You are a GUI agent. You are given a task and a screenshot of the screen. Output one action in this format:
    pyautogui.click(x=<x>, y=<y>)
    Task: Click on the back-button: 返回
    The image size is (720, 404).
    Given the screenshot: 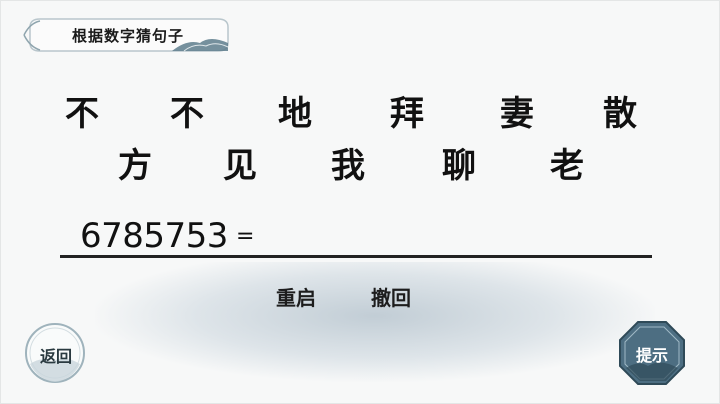 What is the action you would take?
    pyautogui.click(x=56, y=353)
    